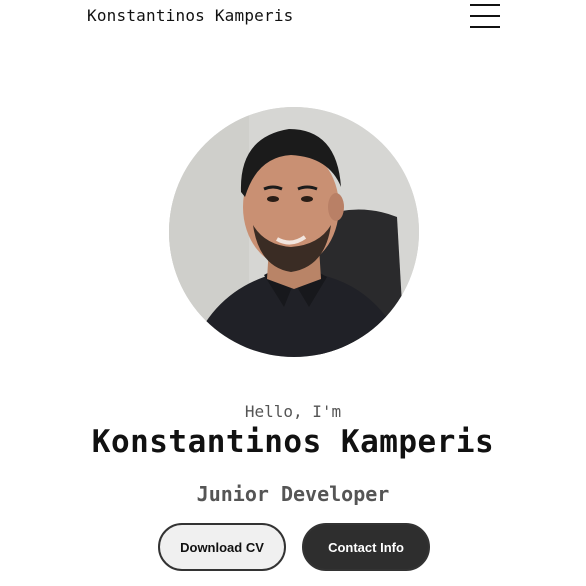  What do you see at coordinates (222, 547) in the screenshot?
I see `download-cv-button: Download CV` at bounding box center [222, 547].